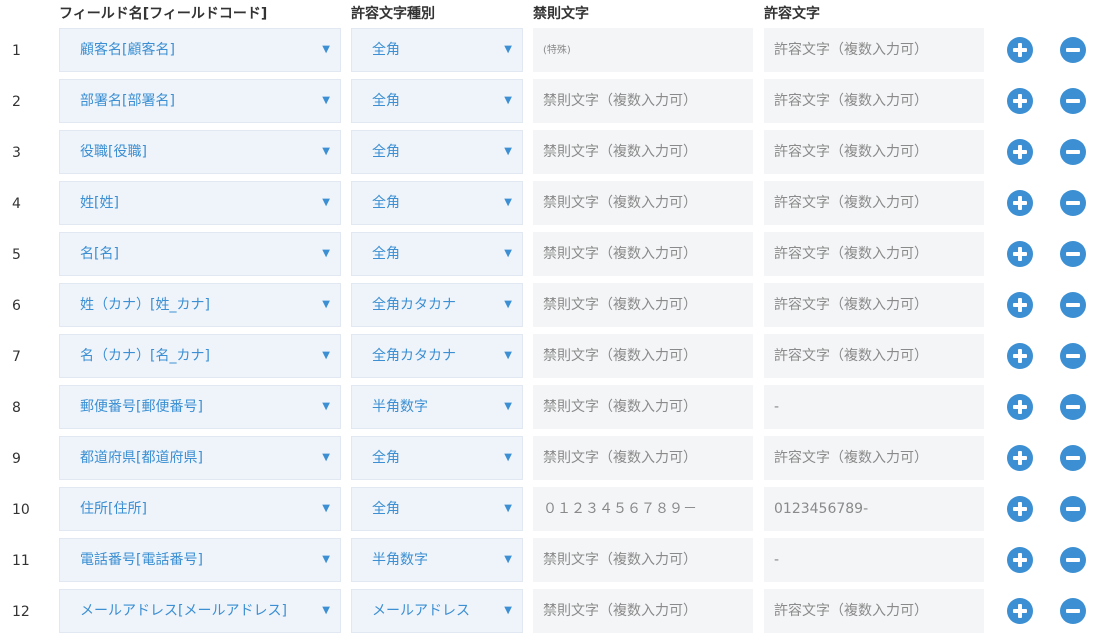  What do you see at coordinates (113, 152) in the screenshot?
I see `field-select-value: 役職[役職]` at bounding box center [113, 152].